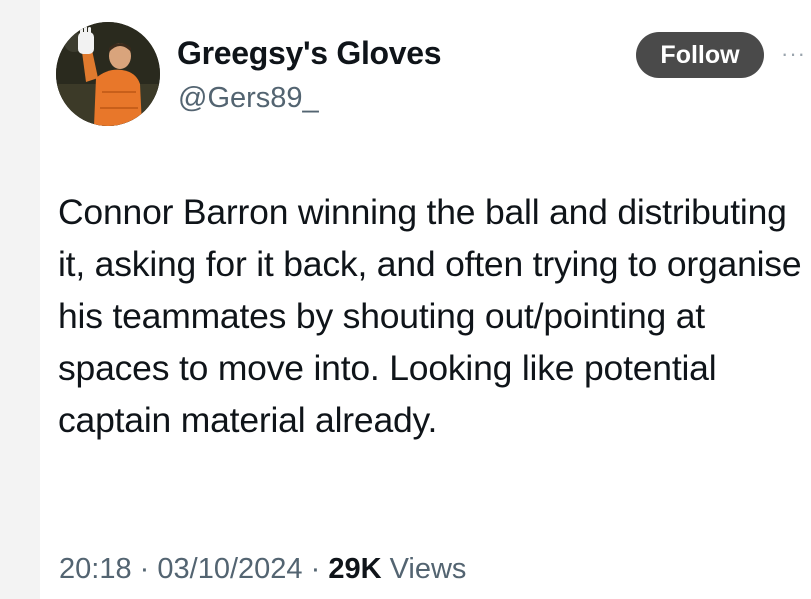 This screenshot has height=599, width=811. What do you see at coordinates (428, 569) in the screenshot?
I see `views-label: Views` at bounding box center [428, 569].